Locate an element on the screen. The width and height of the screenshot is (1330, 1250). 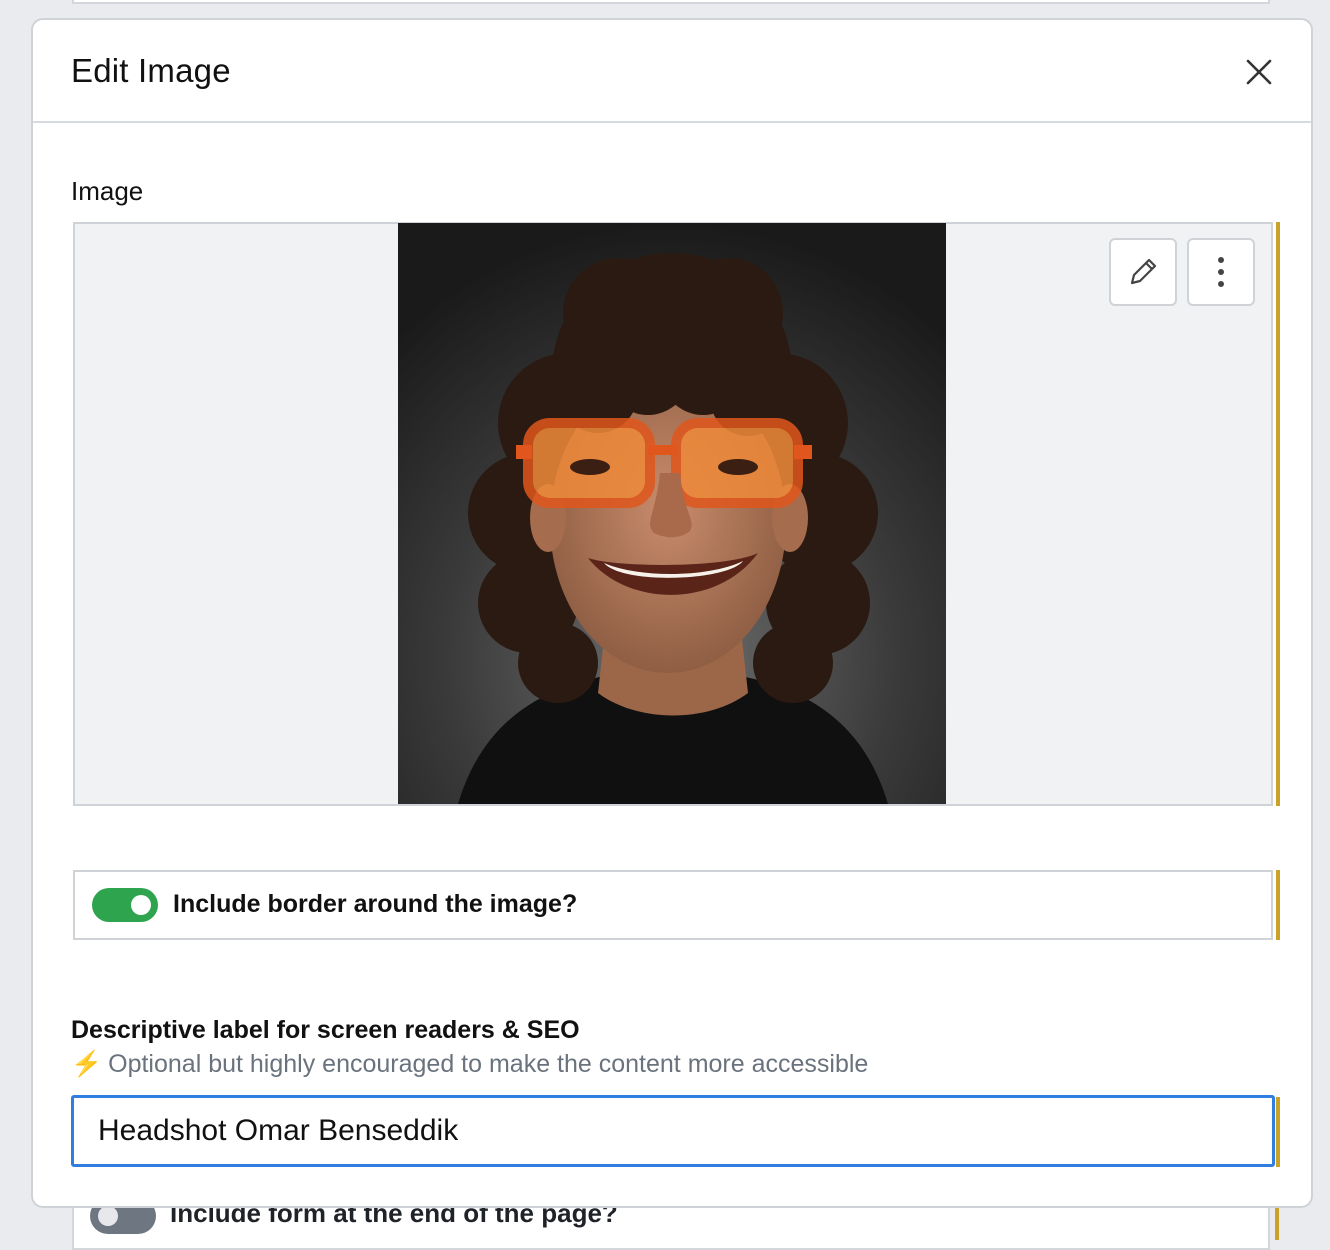
background-field-top is located at coordinates (671, 2).